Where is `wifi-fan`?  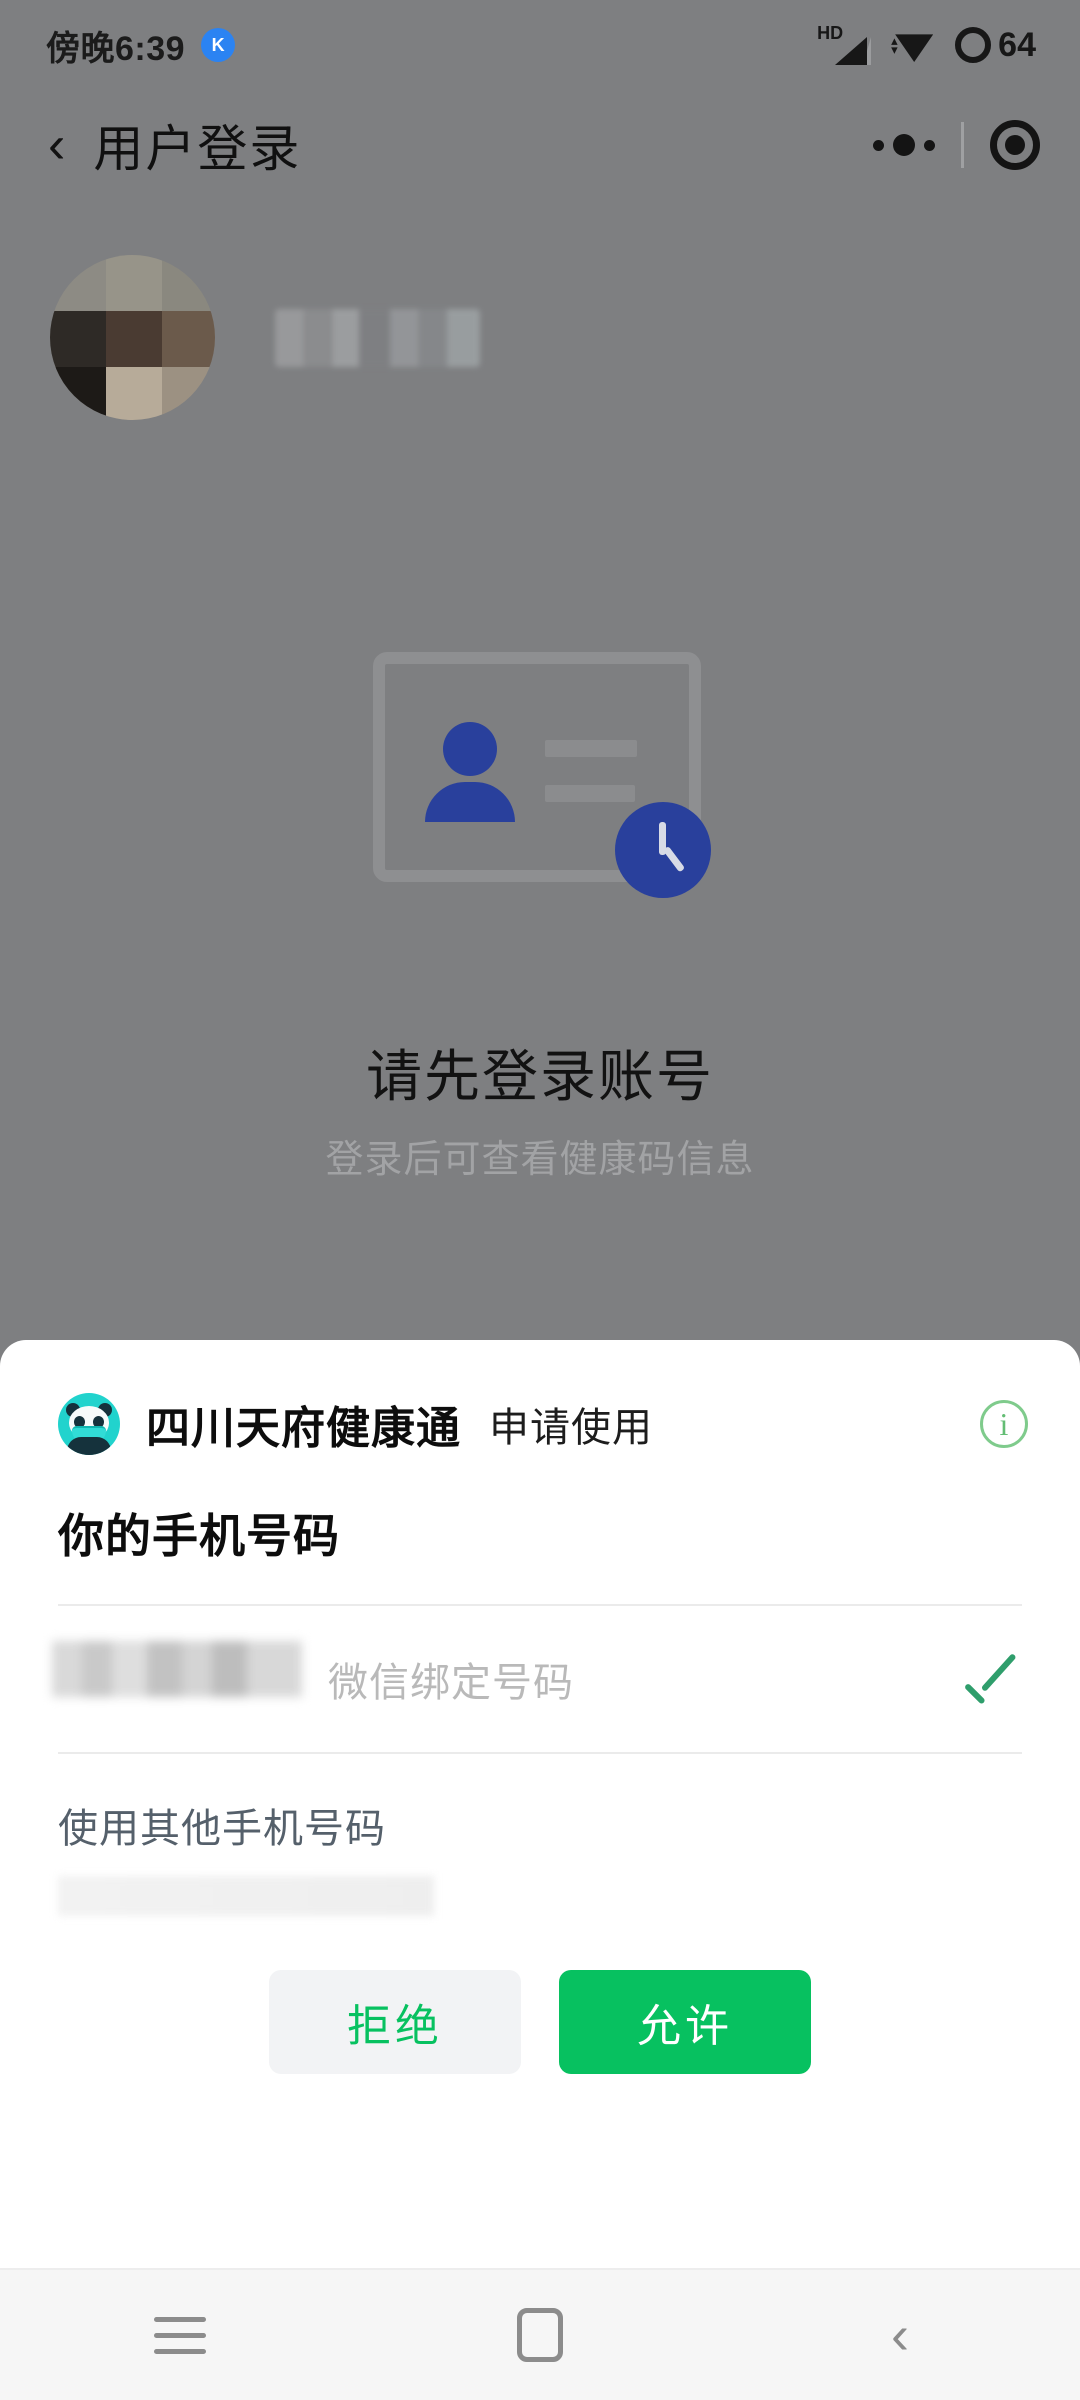
wifi-fan is located at coordinates (914, 48).